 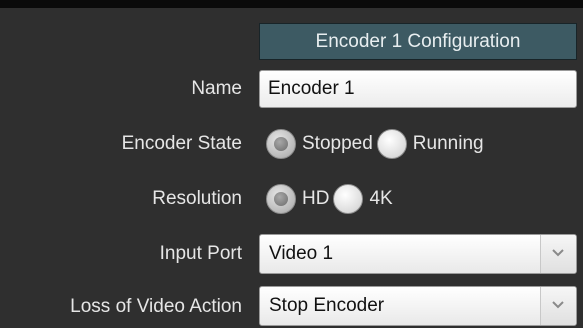 I want to click on input-port-select: Video 1, so click(x=418, y=254).